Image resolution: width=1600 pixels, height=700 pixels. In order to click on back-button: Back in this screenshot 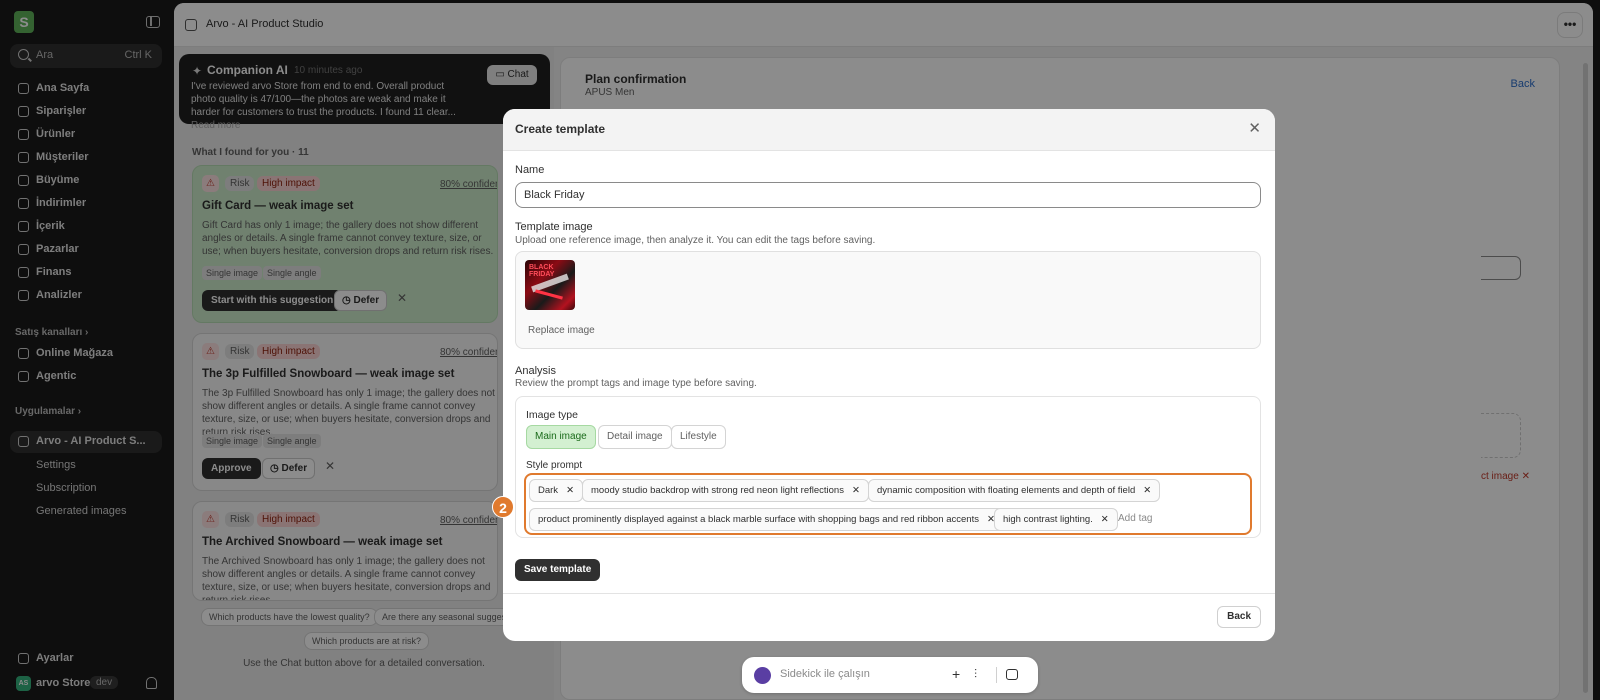, I will do `click(1239, 617)`.